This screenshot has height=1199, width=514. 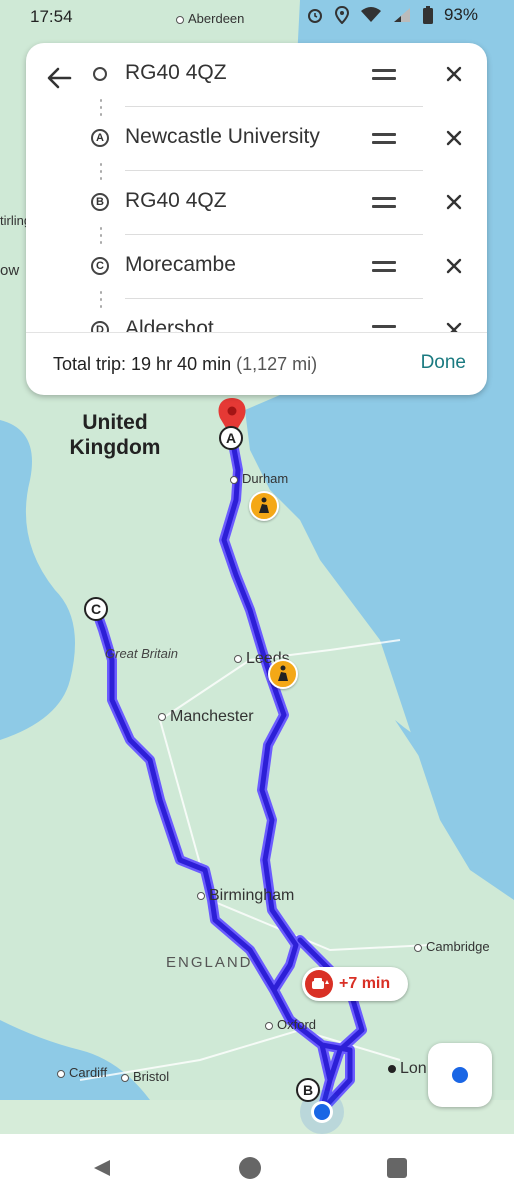 I want to click on battery-icon, so click(x=427, y=15).